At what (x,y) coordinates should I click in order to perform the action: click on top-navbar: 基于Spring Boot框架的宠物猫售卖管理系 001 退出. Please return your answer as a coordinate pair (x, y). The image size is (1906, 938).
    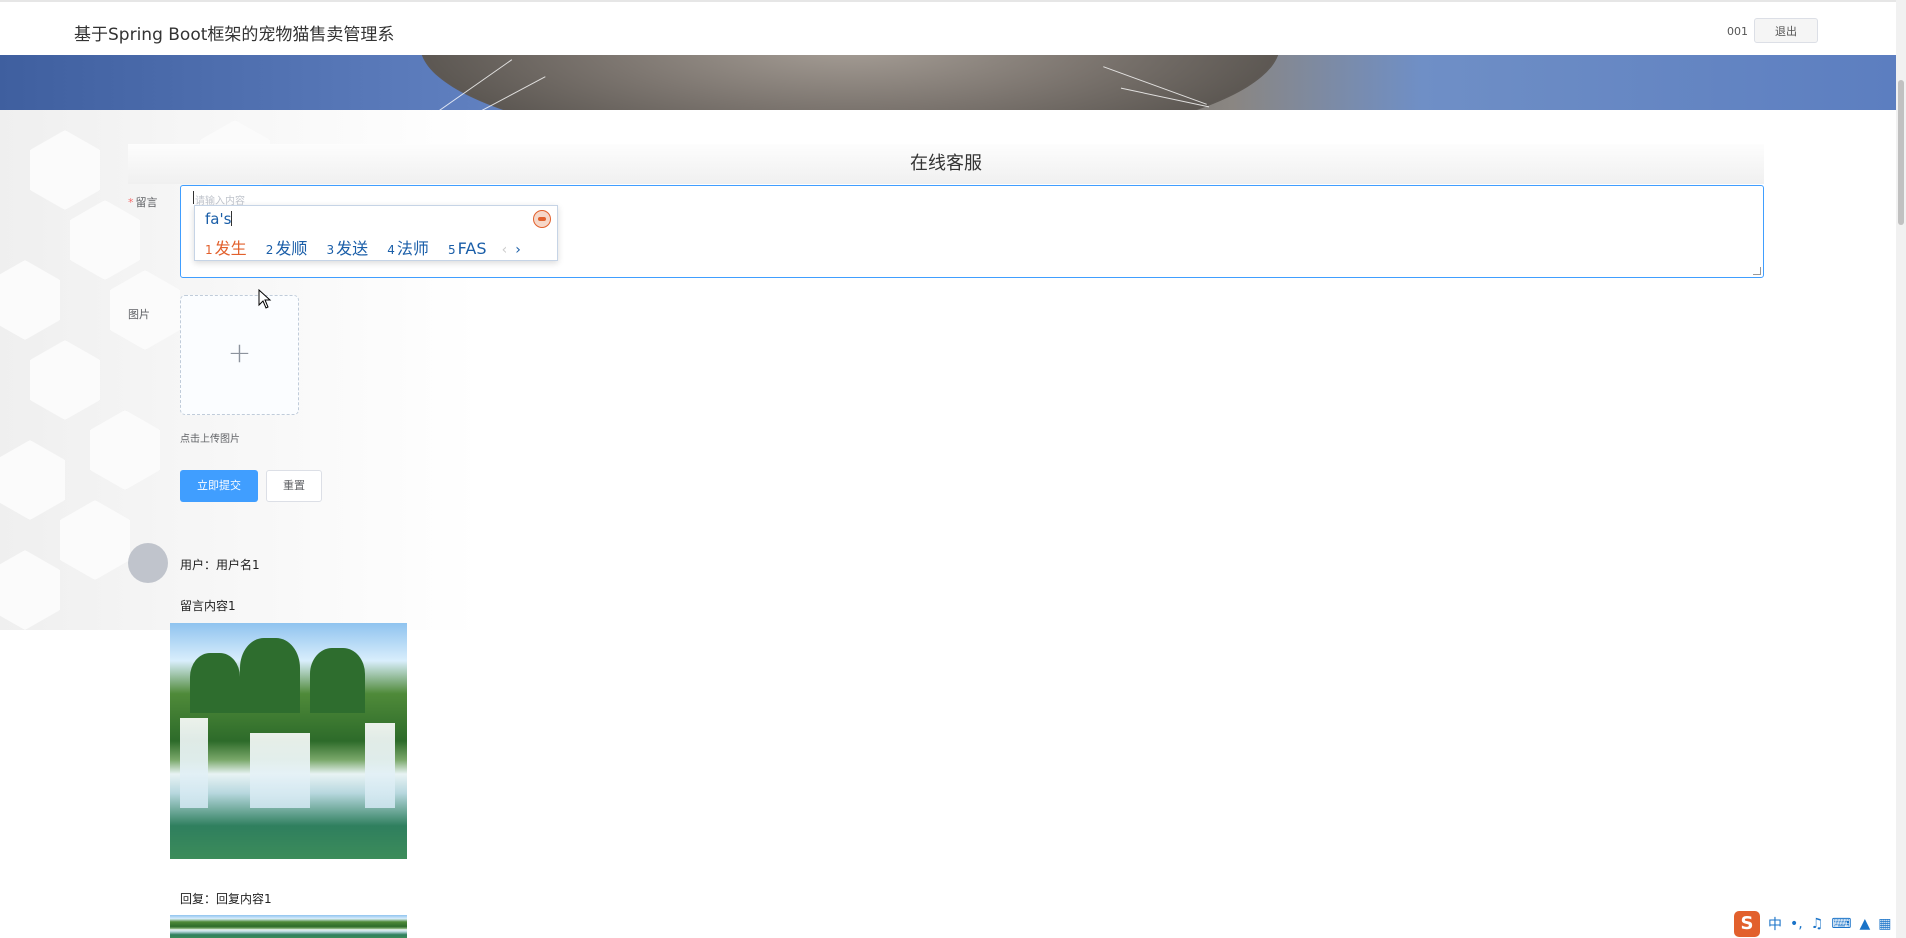
    Looking at the image, I should click on (948, 27).